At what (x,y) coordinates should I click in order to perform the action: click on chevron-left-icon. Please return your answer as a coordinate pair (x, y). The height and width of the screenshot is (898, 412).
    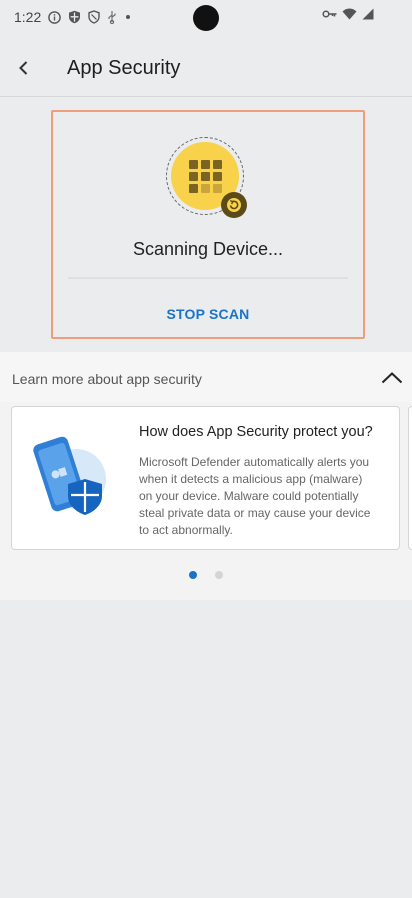
    Looking at the image, I should click on (23, 68).